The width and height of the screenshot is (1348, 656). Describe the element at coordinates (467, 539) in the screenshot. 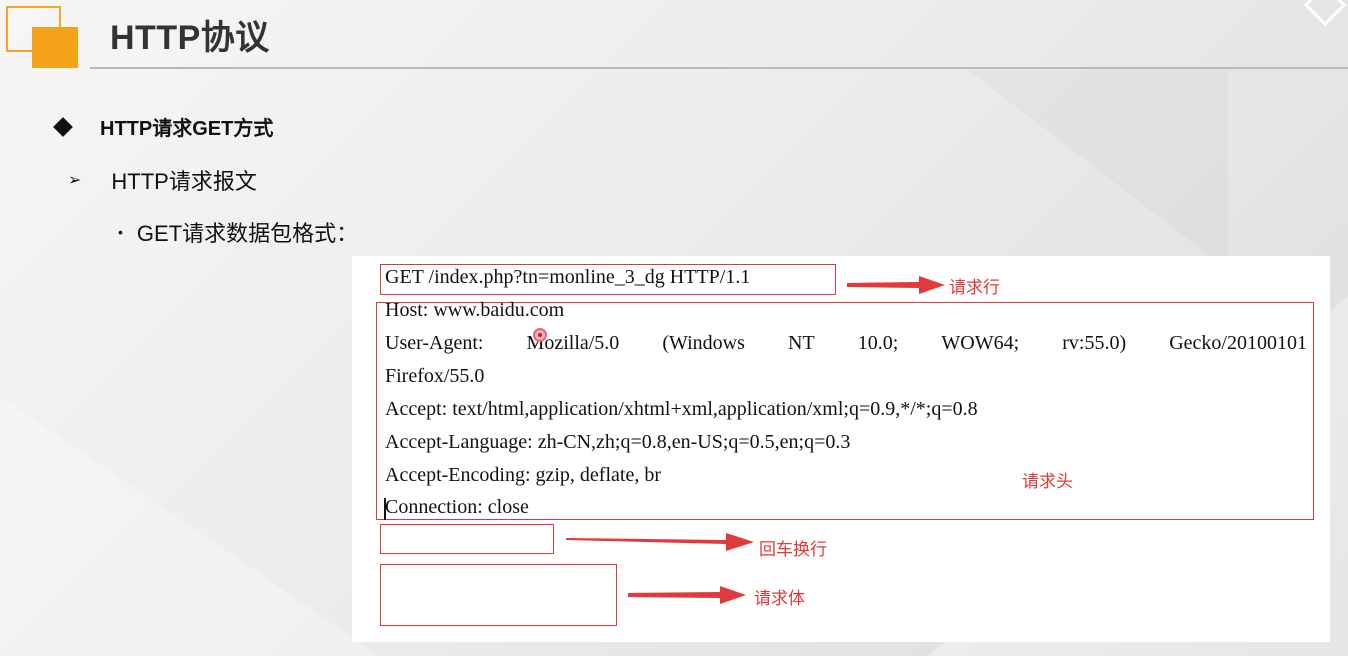

I see `crlf-box` at that location.